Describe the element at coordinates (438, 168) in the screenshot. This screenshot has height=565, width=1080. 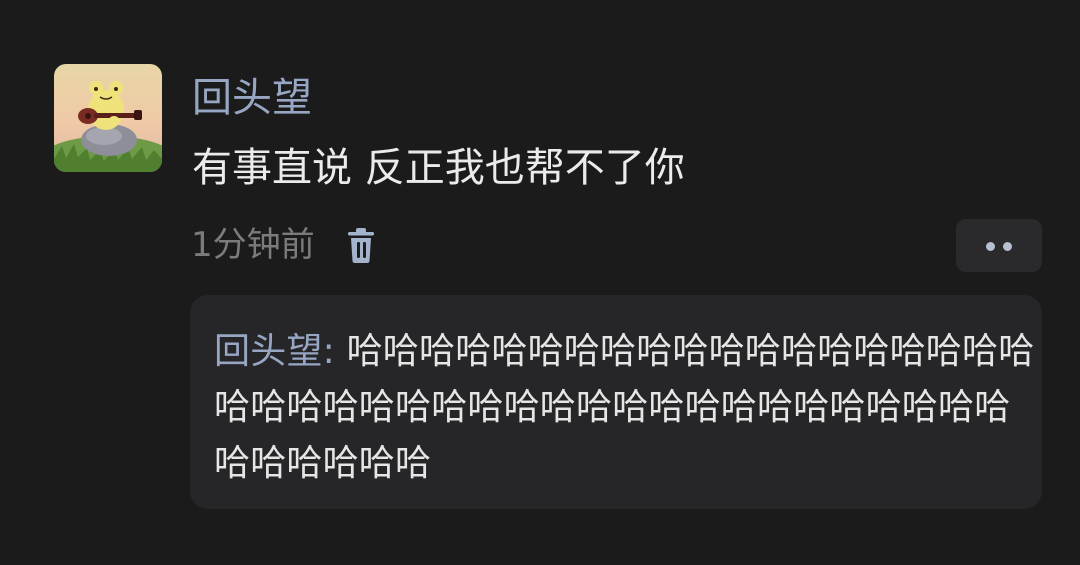
I see `comment-text: 有事直说 反正我也帮不了你` at that location.